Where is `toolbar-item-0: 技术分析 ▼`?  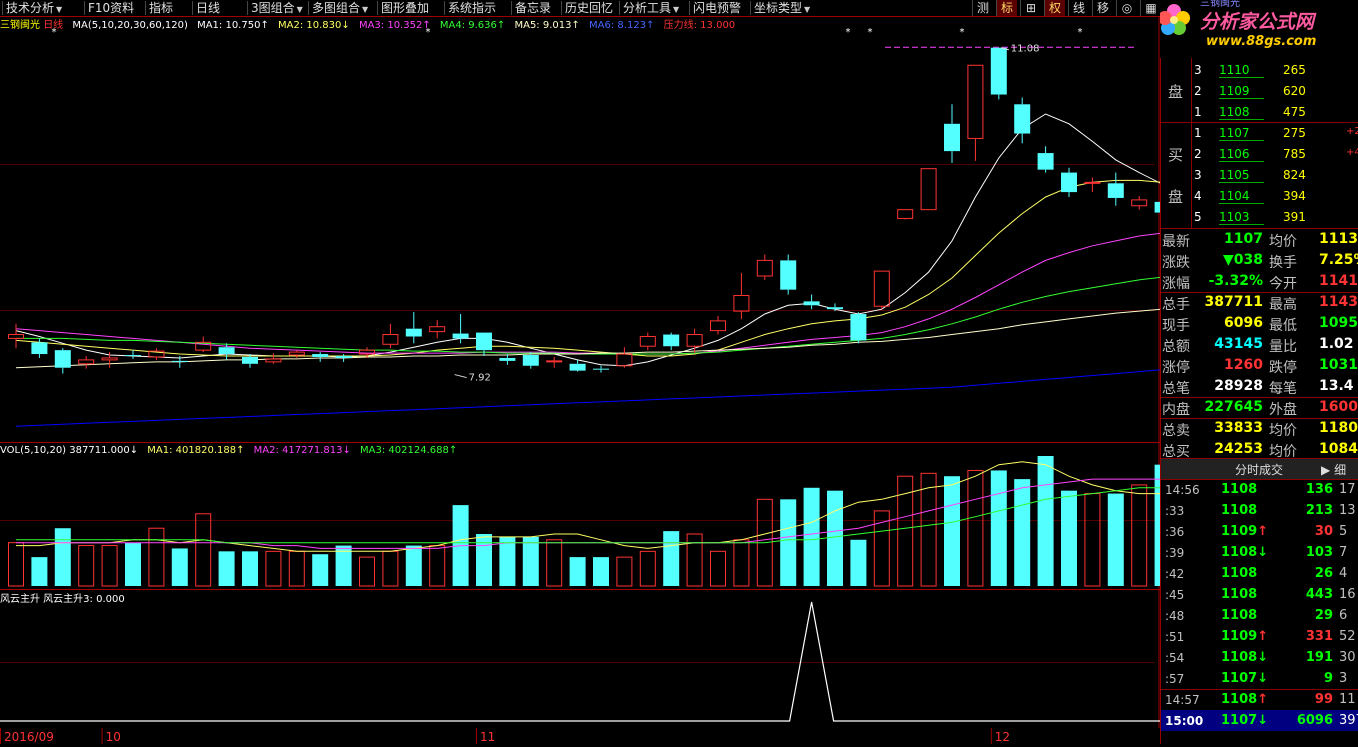
toolbar-item-0: 技术分析 ▼ is located at coordinates (34, 8).